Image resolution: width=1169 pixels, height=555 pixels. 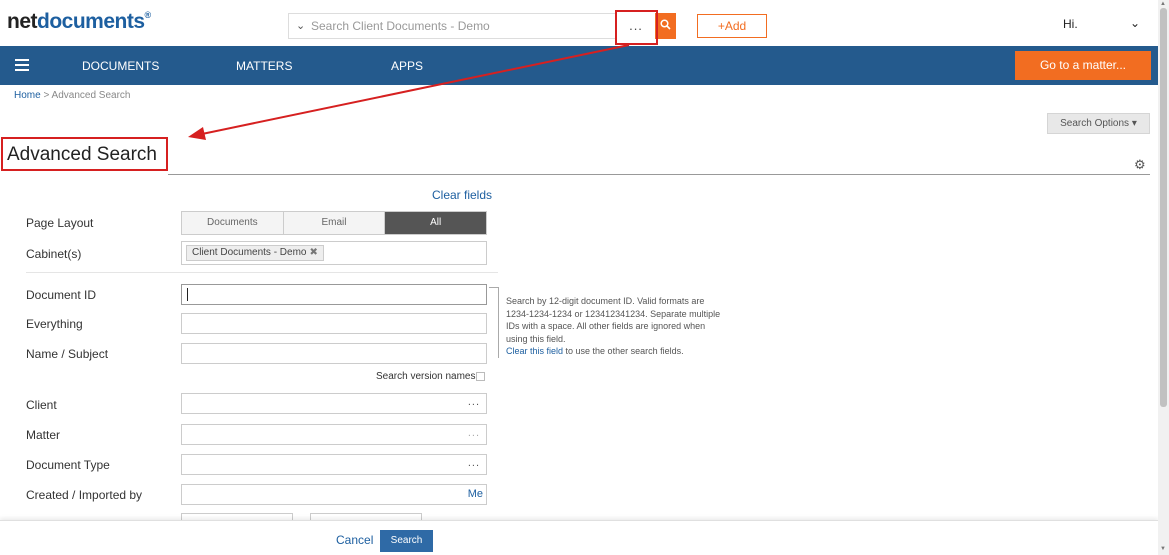 I want to click on client-label: Client, so click(x=41, y=405).